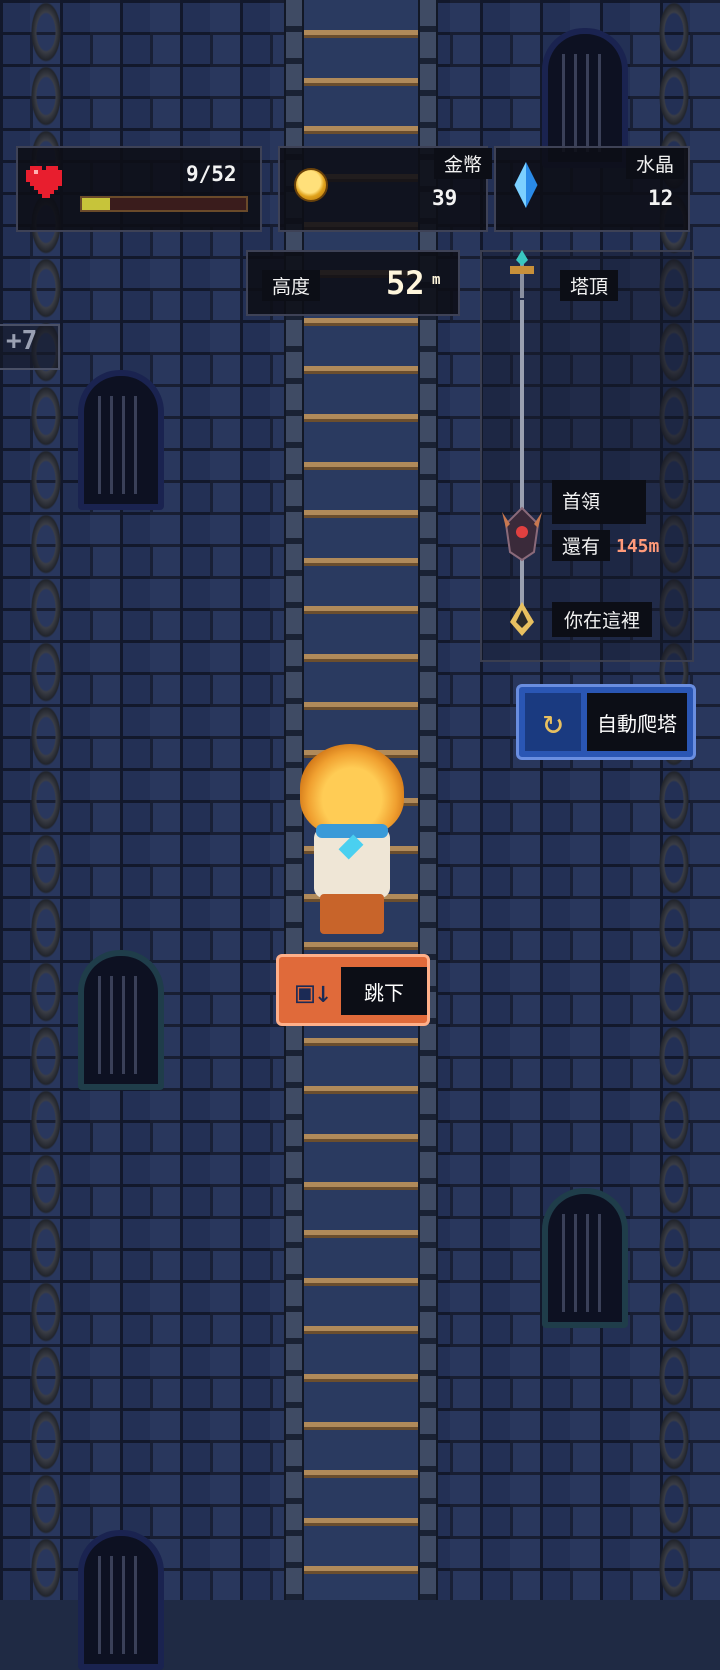 Image resolution: width=720 pixels, height=1670 pixels. I want to click on progress-panel, so click(587, 456).